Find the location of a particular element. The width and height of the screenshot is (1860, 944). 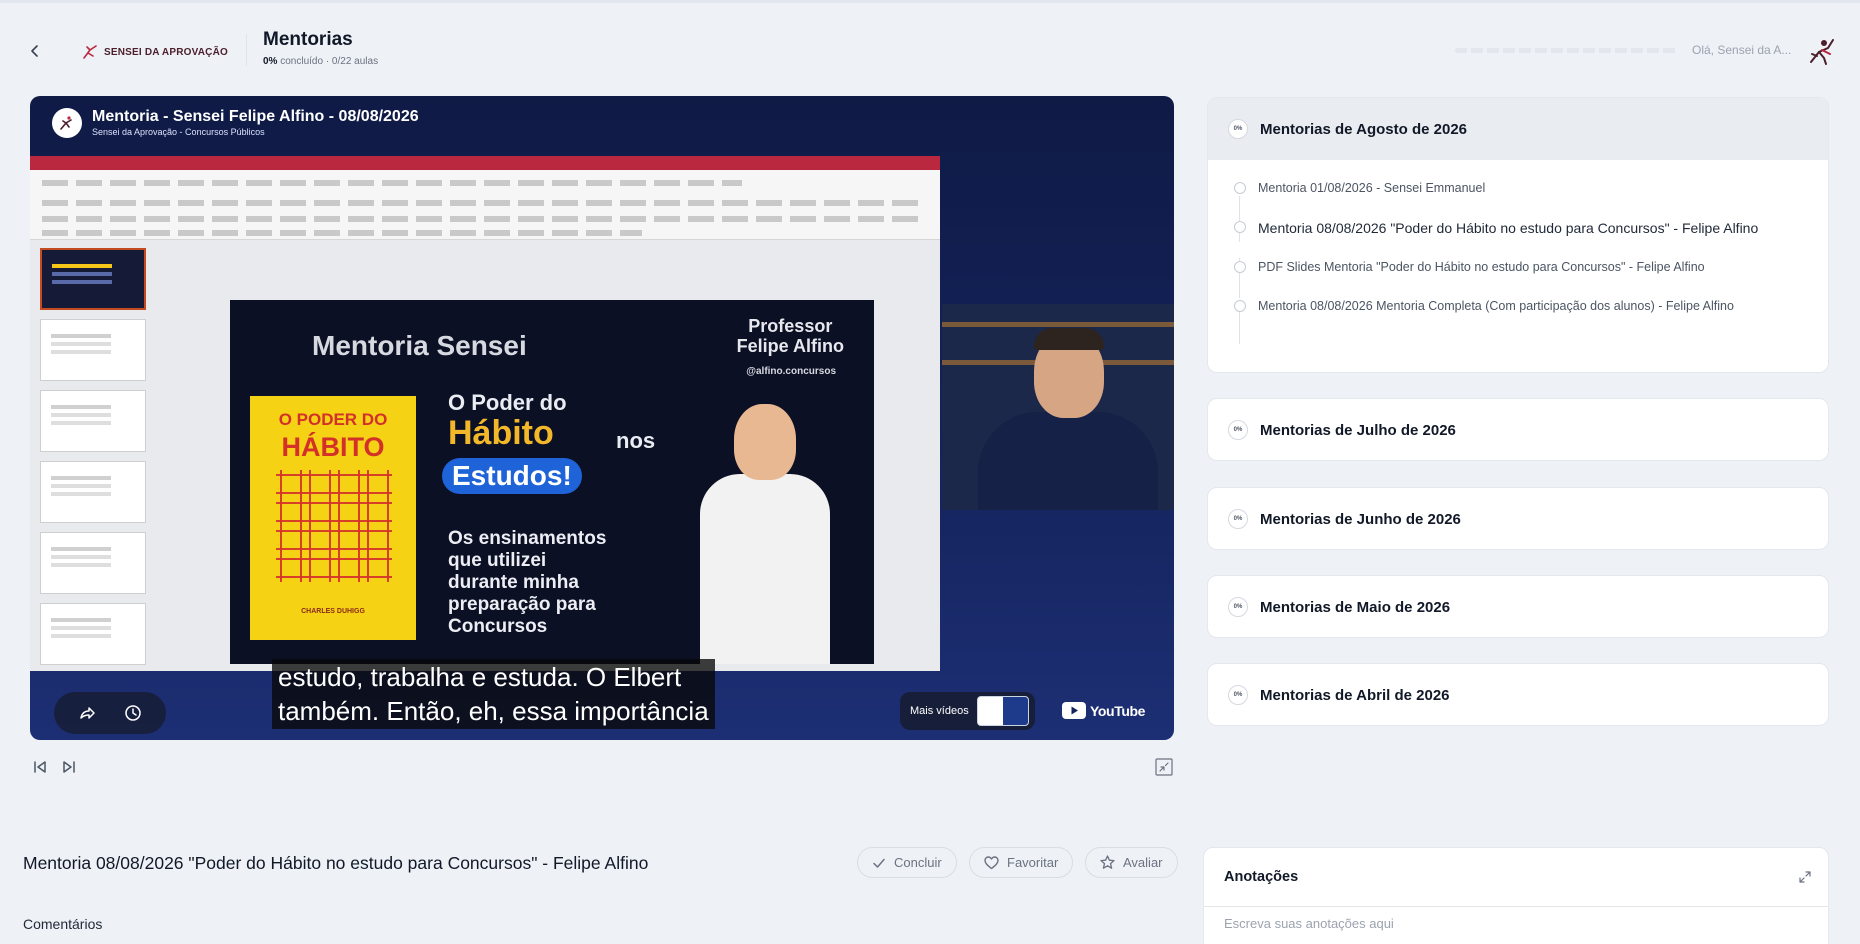

channel-avatar is located at coordinates (67, 123).